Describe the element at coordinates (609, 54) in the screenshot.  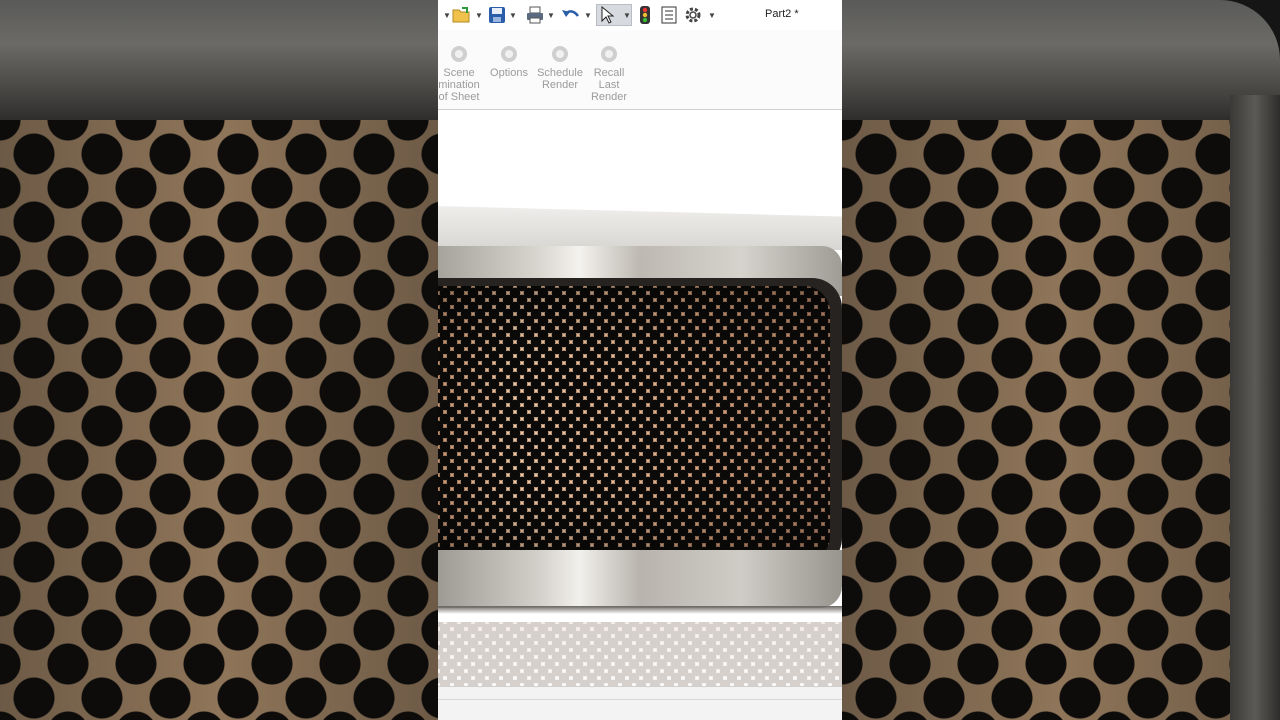
I see `recall-render-icon` at that location.